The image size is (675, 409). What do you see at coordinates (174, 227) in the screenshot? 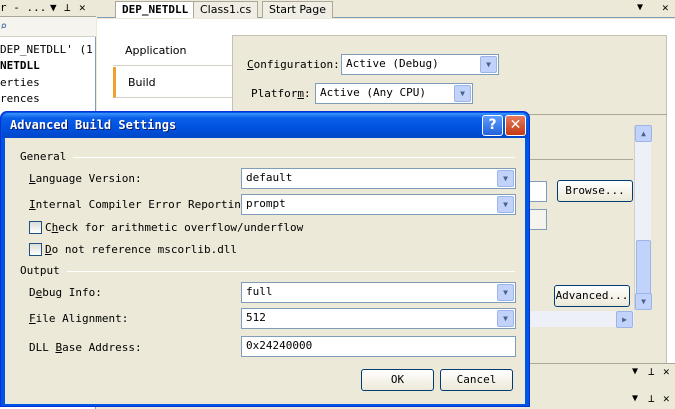
I see `overflow-label: Check for arithmetic overflow/underflow` at bounding box center [174, 227].